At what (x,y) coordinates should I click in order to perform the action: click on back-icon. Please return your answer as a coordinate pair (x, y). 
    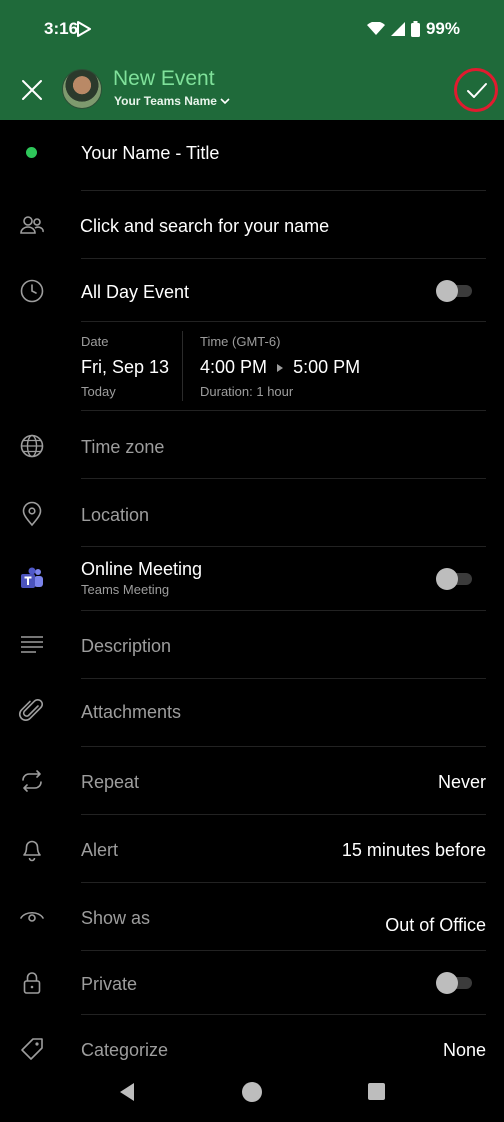
    Looking at the image, I should click on (127, 1092).